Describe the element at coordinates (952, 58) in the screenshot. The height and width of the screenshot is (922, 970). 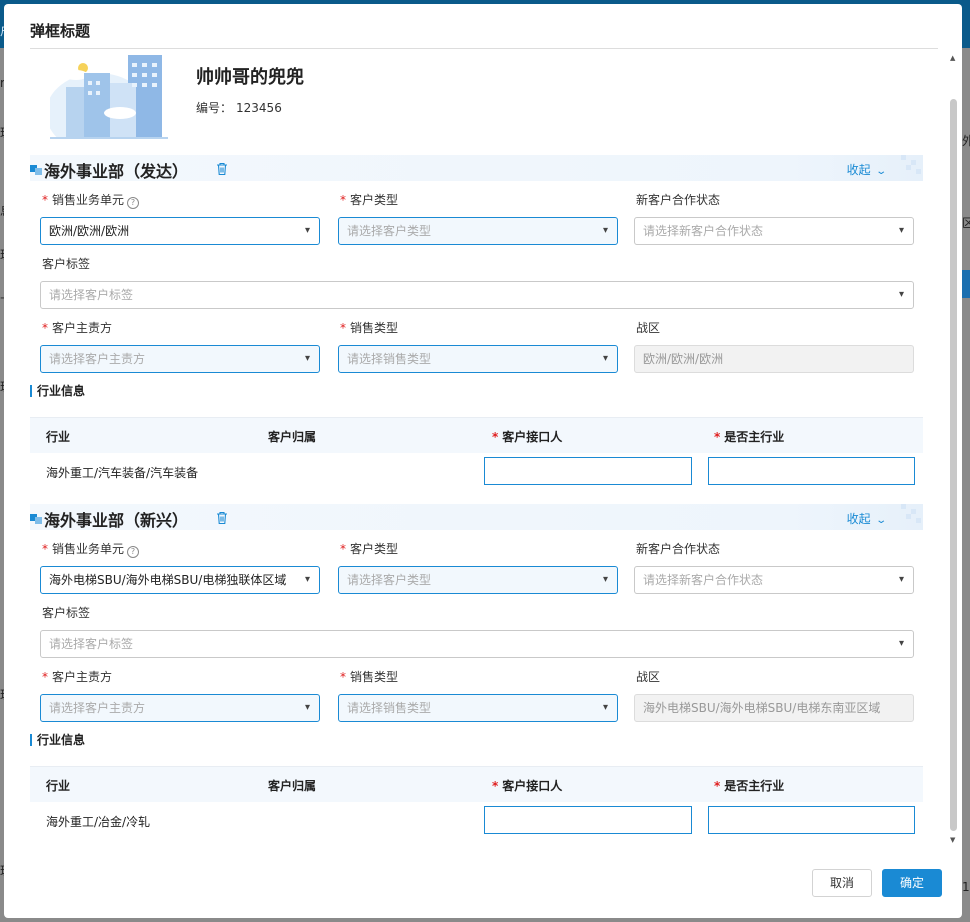
I see `scroll-up-icon: ▲` at that location.